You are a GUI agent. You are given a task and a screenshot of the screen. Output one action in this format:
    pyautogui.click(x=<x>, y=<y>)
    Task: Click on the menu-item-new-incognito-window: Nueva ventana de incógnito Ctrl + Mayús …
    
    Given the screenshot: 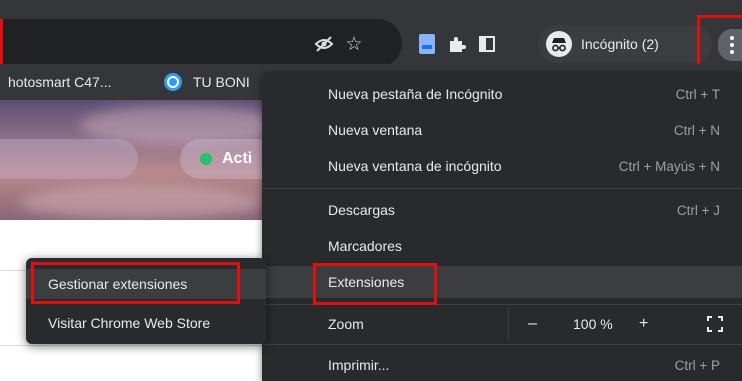 What is the action you would take?
    pyautogui.click(x=502, y=166)
    